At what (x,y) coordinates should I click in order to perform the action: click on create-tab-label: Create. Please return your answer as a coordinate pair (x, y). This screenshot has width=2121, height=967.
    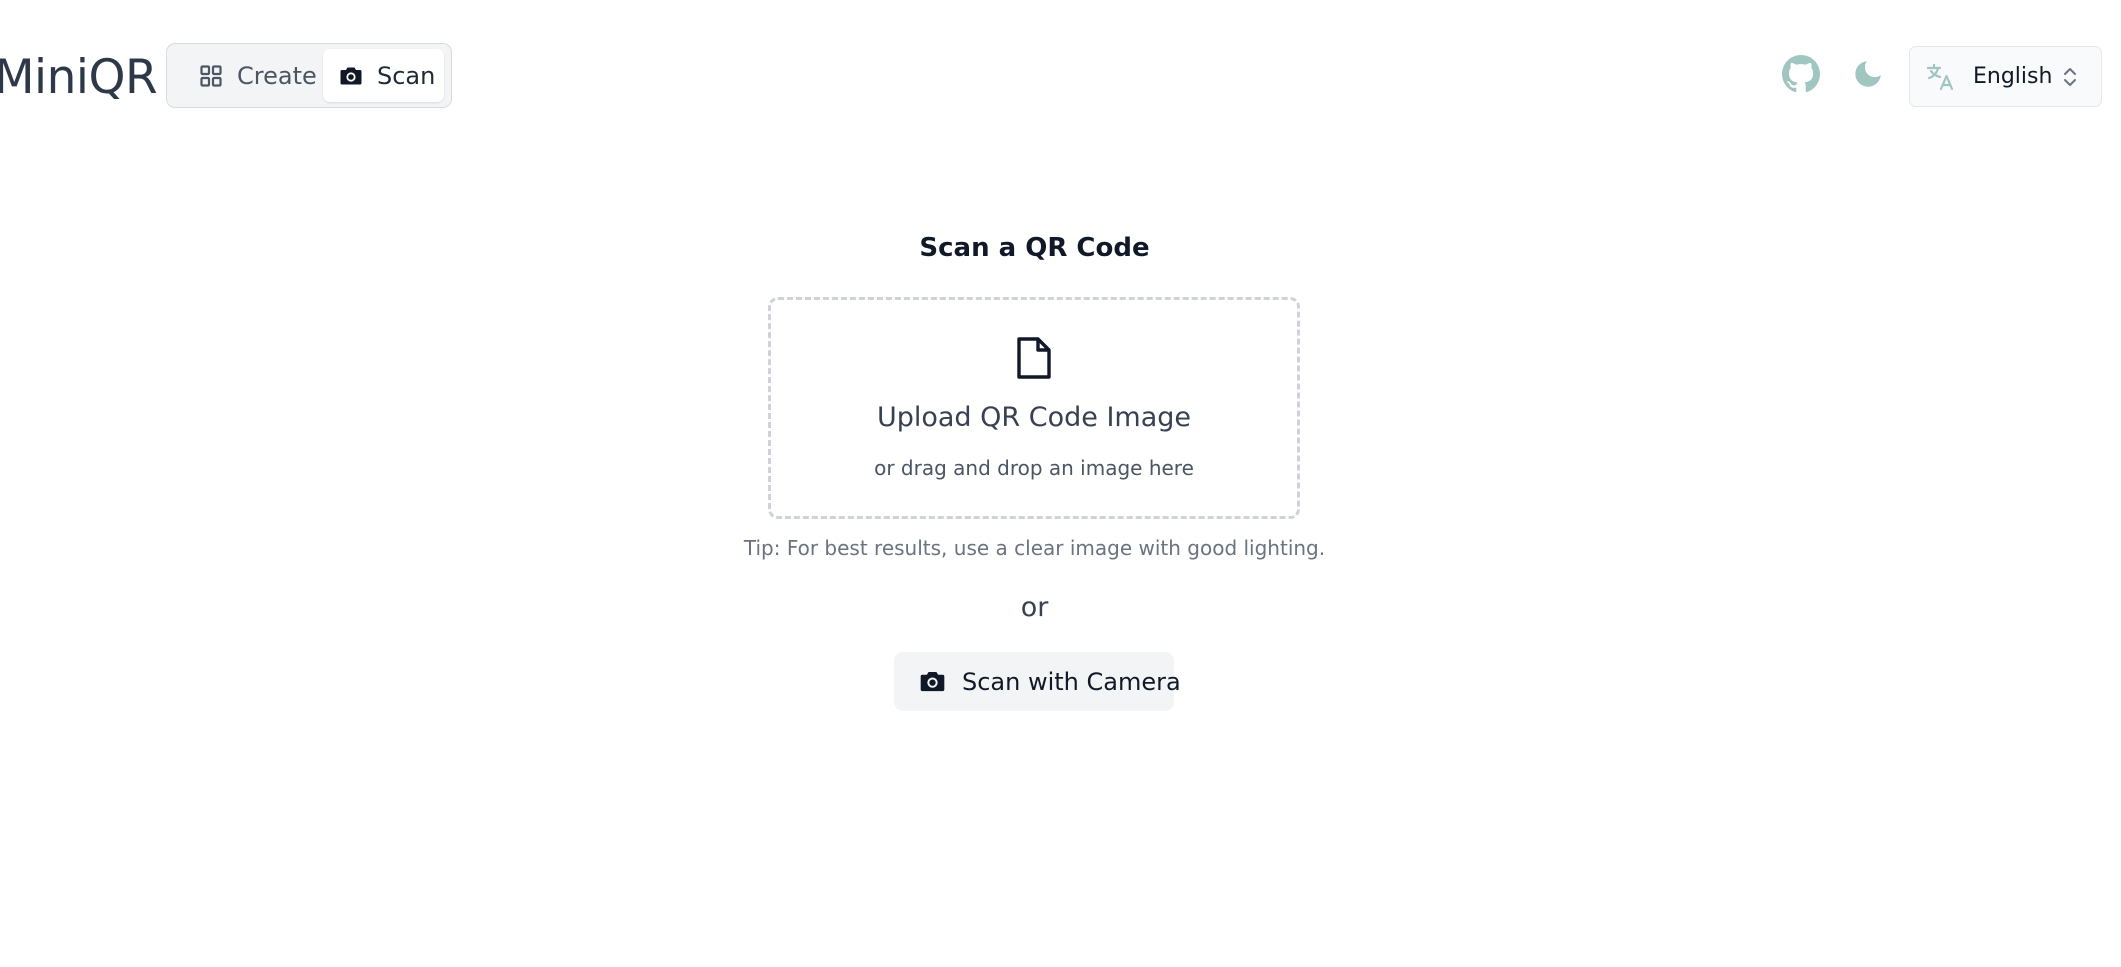
    Looking at the image, I should click on (277, 75).